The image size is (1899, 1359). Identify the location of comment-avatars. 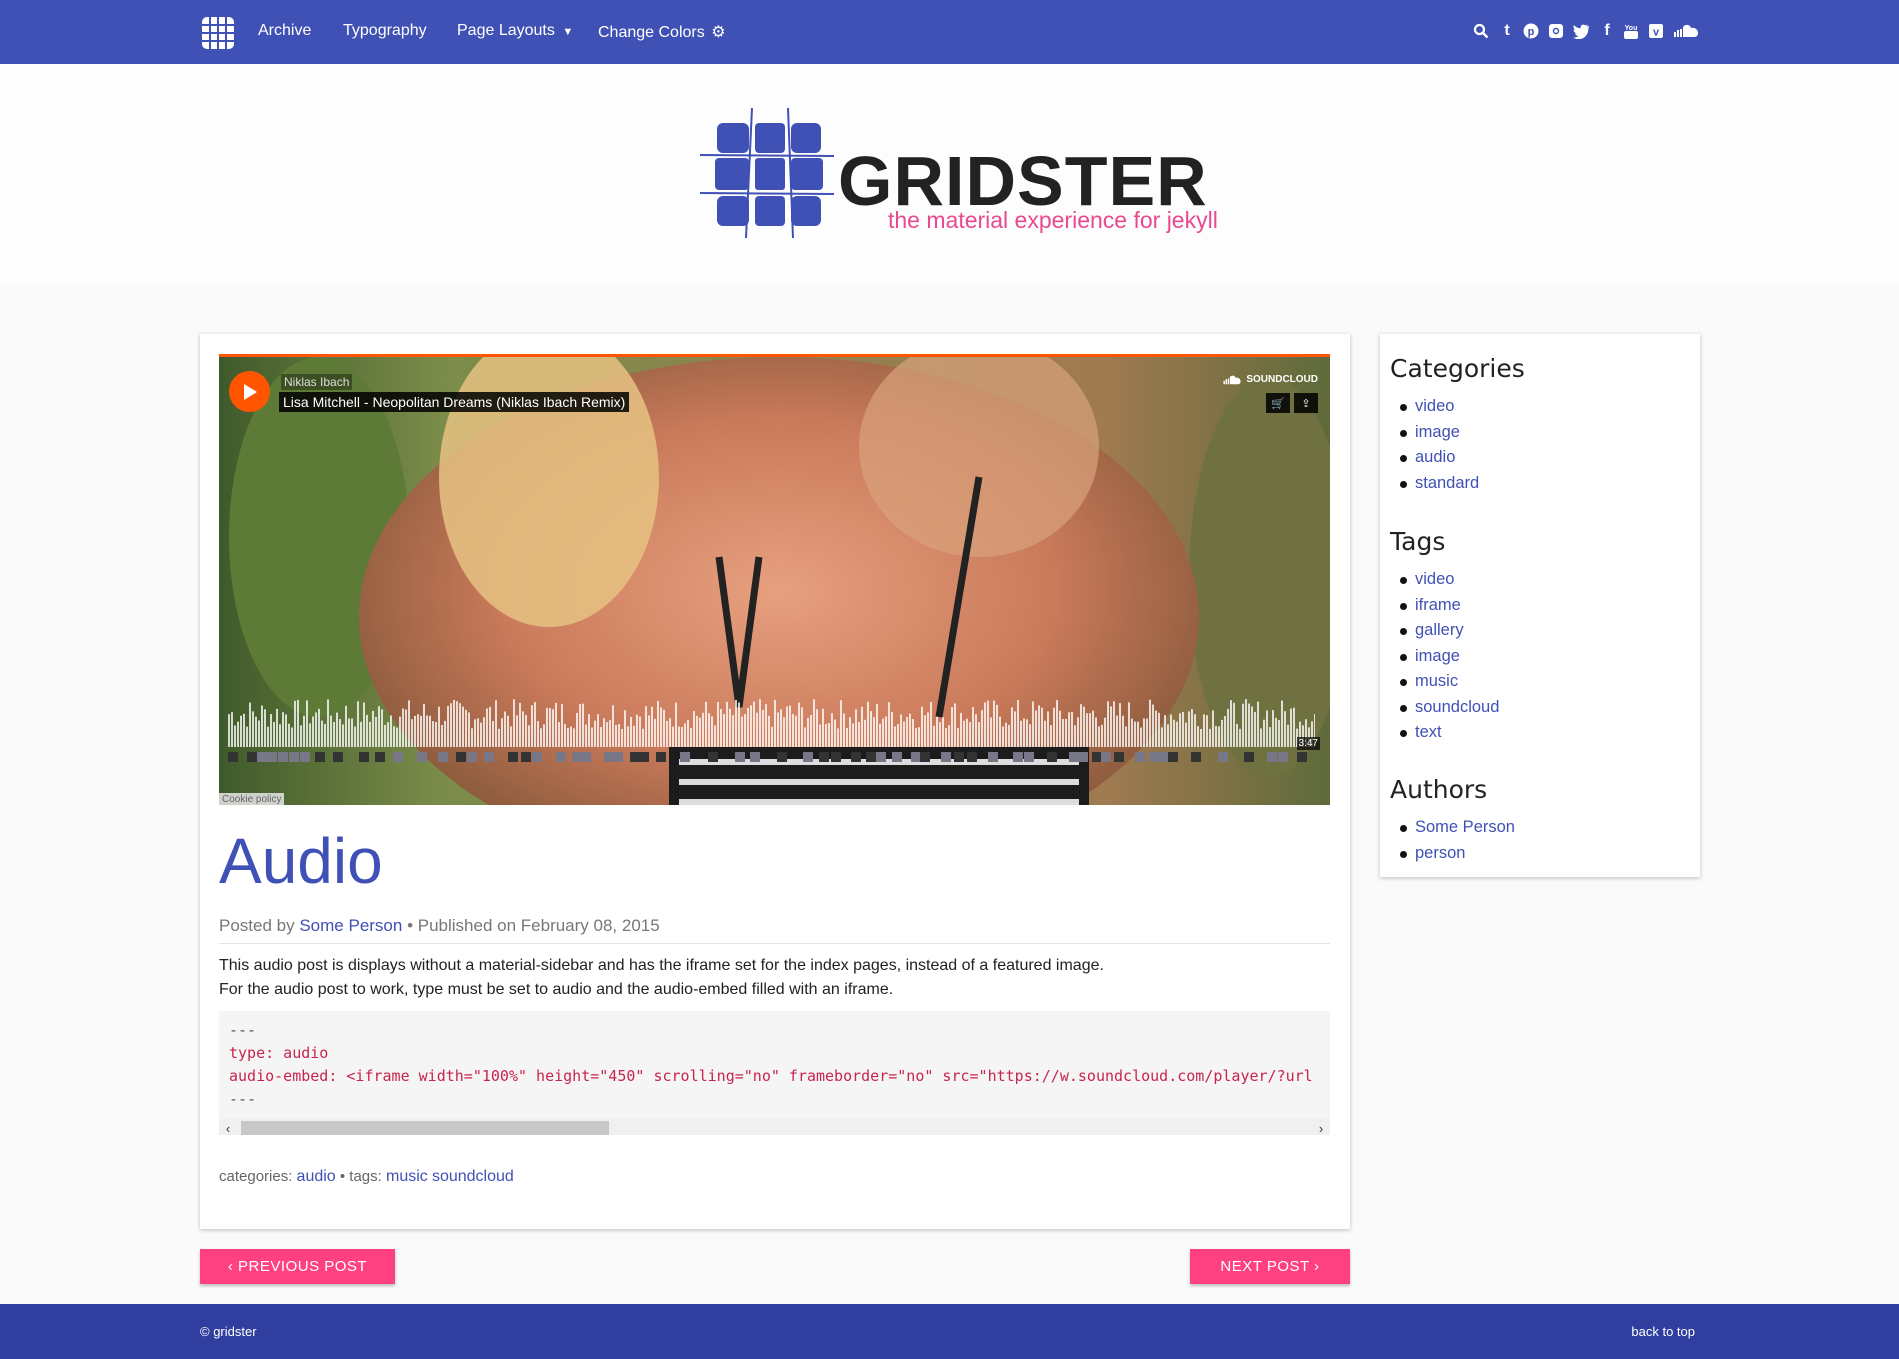
(771, 757).